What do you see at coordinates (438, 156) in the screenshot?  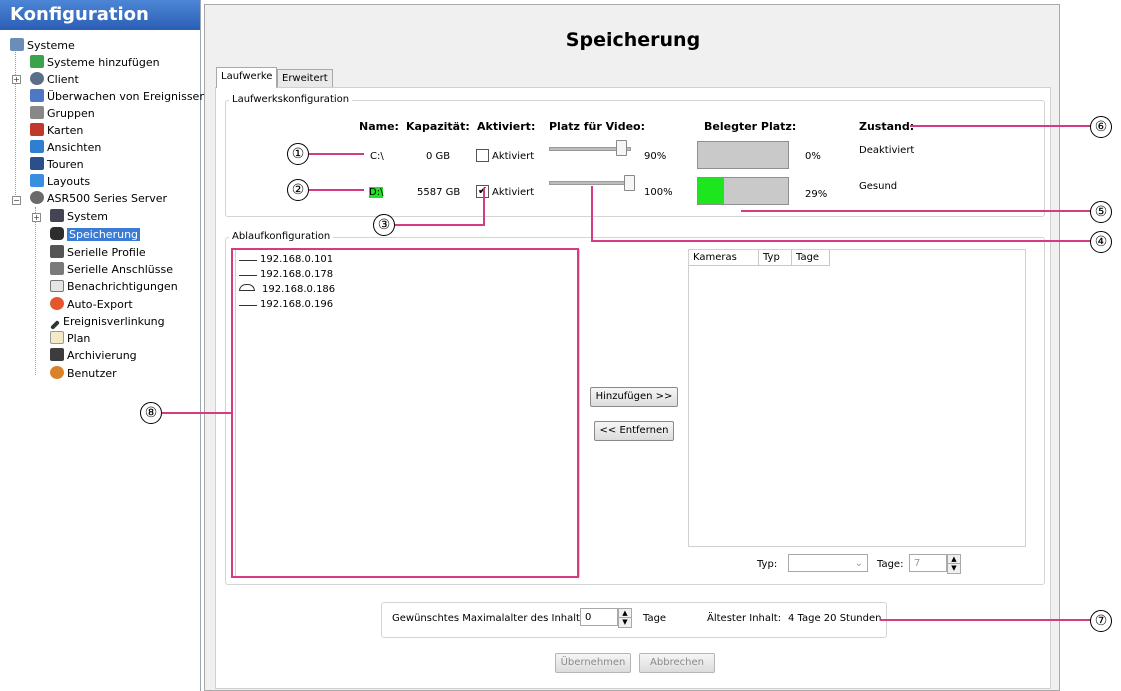 I see `drive-capacity: 0 GB` at bounding box center [438, 156].